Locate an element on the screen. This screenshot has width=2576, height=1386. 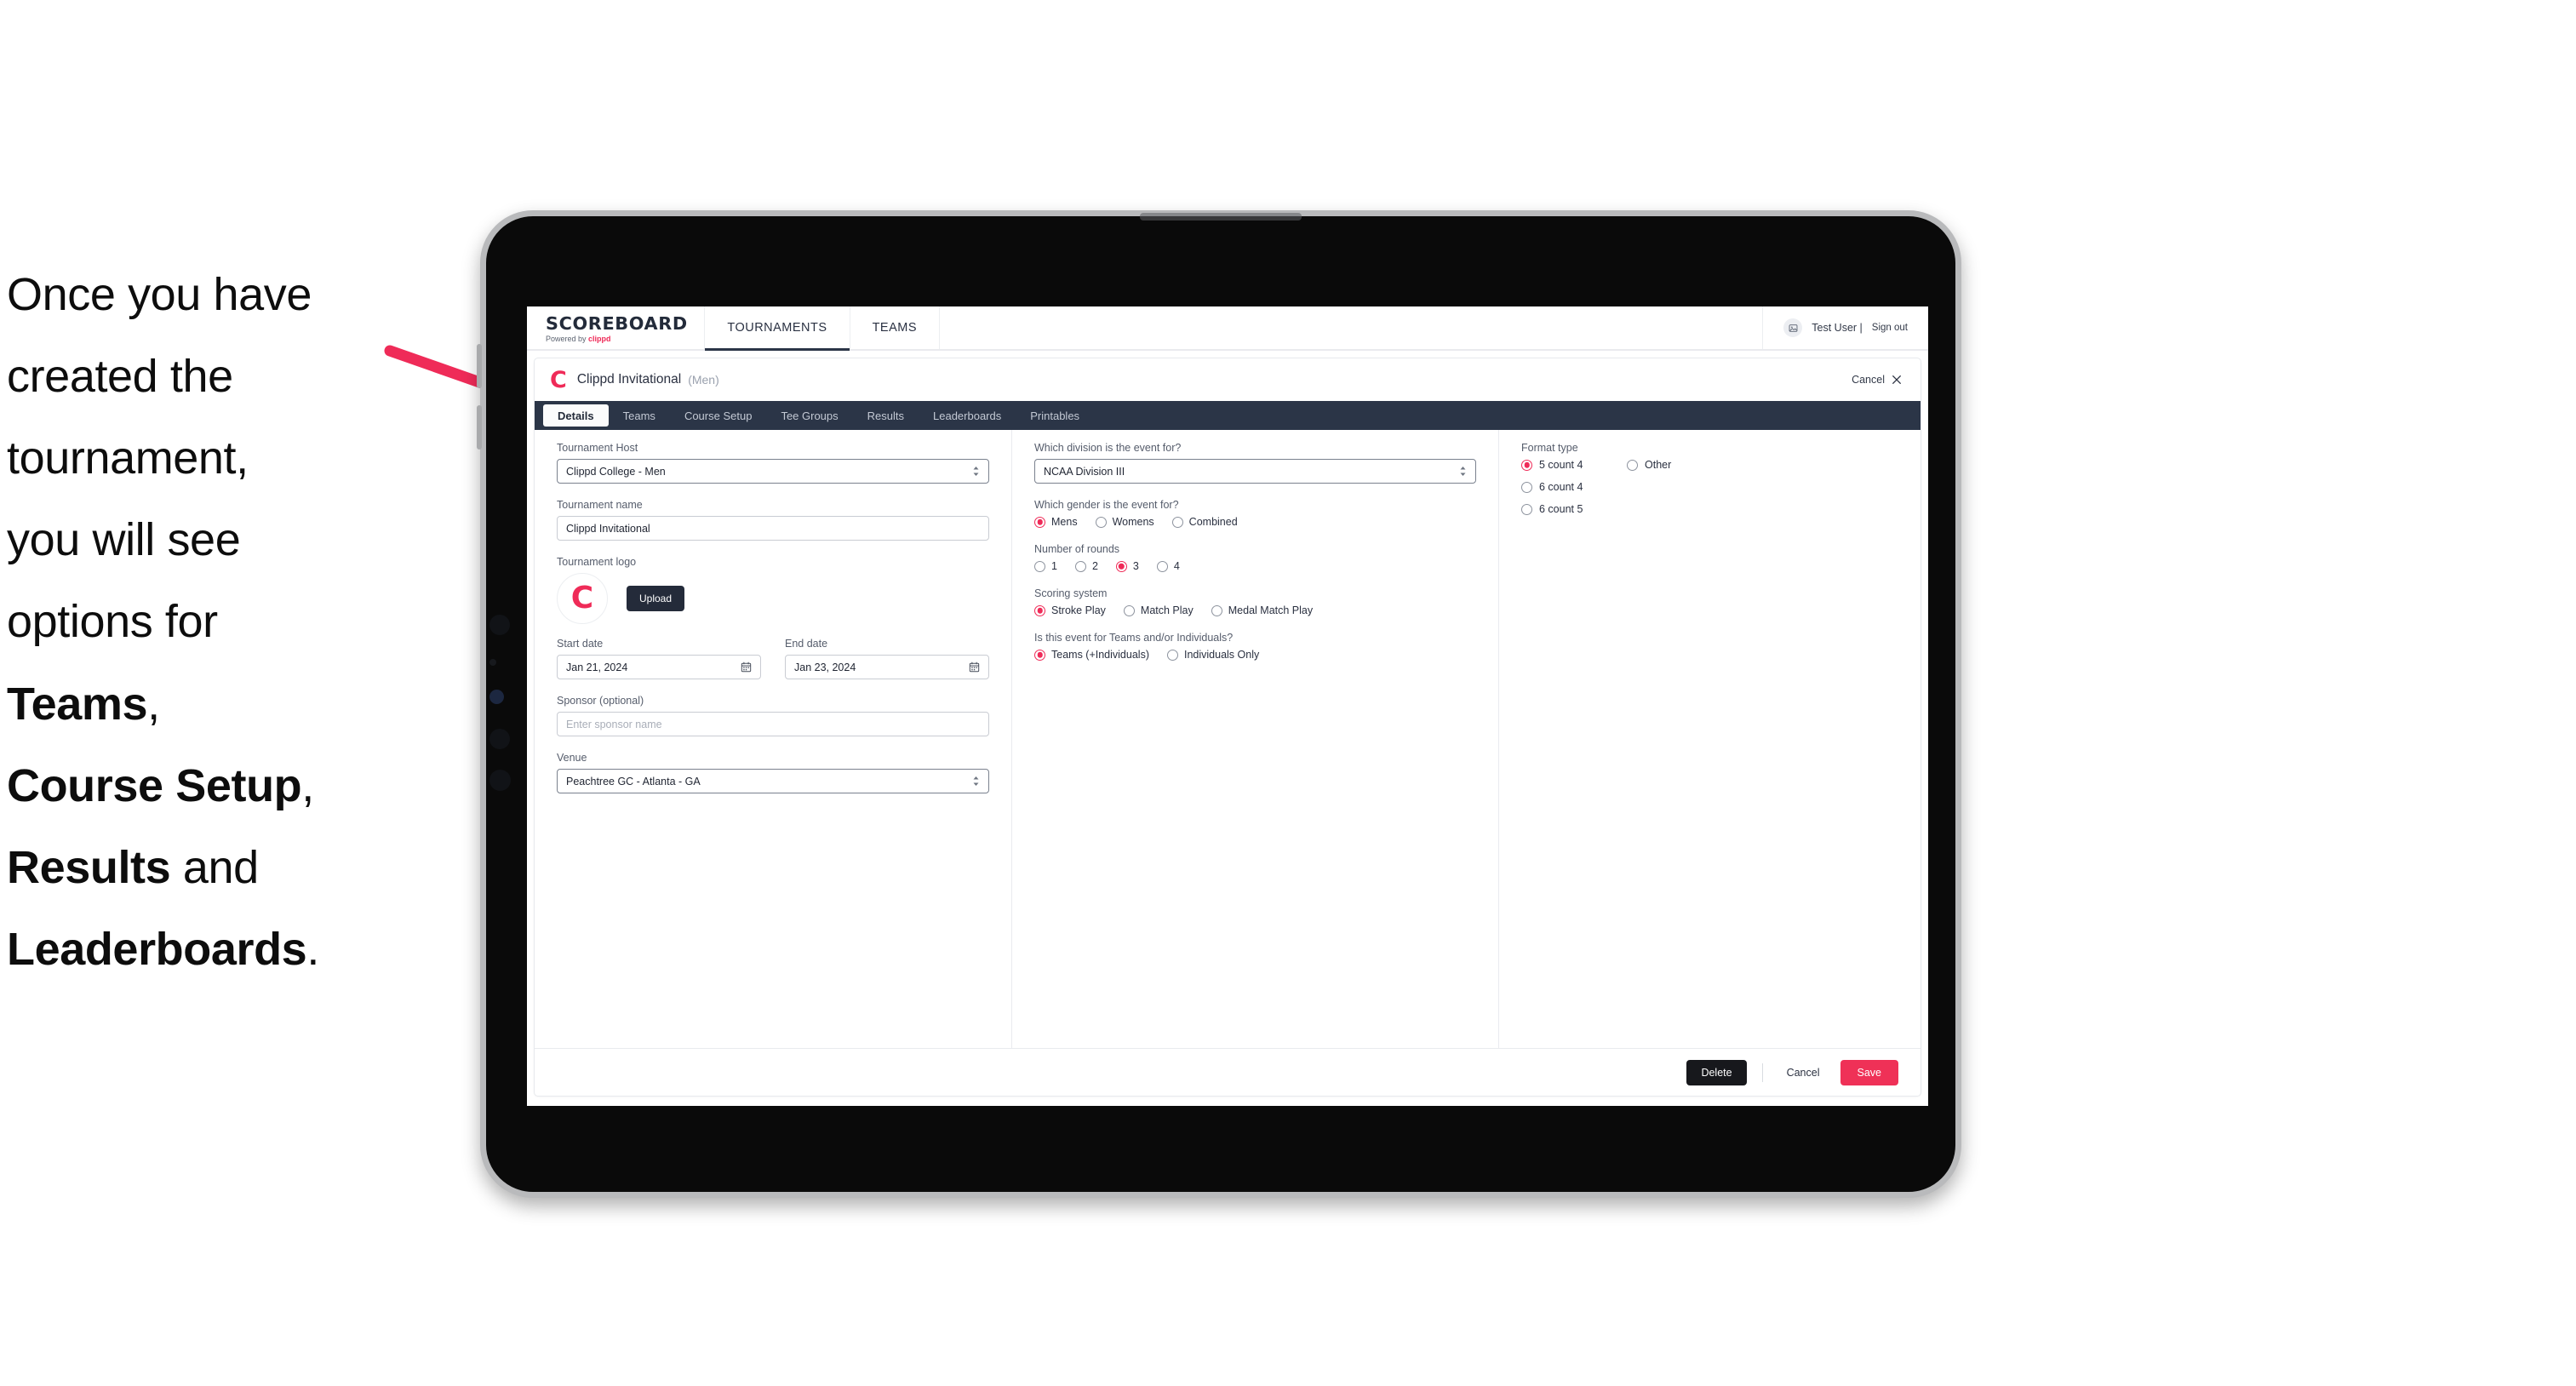
start-date-group: Start date Jan 21, 2024 is located at coordinates (659, 658).